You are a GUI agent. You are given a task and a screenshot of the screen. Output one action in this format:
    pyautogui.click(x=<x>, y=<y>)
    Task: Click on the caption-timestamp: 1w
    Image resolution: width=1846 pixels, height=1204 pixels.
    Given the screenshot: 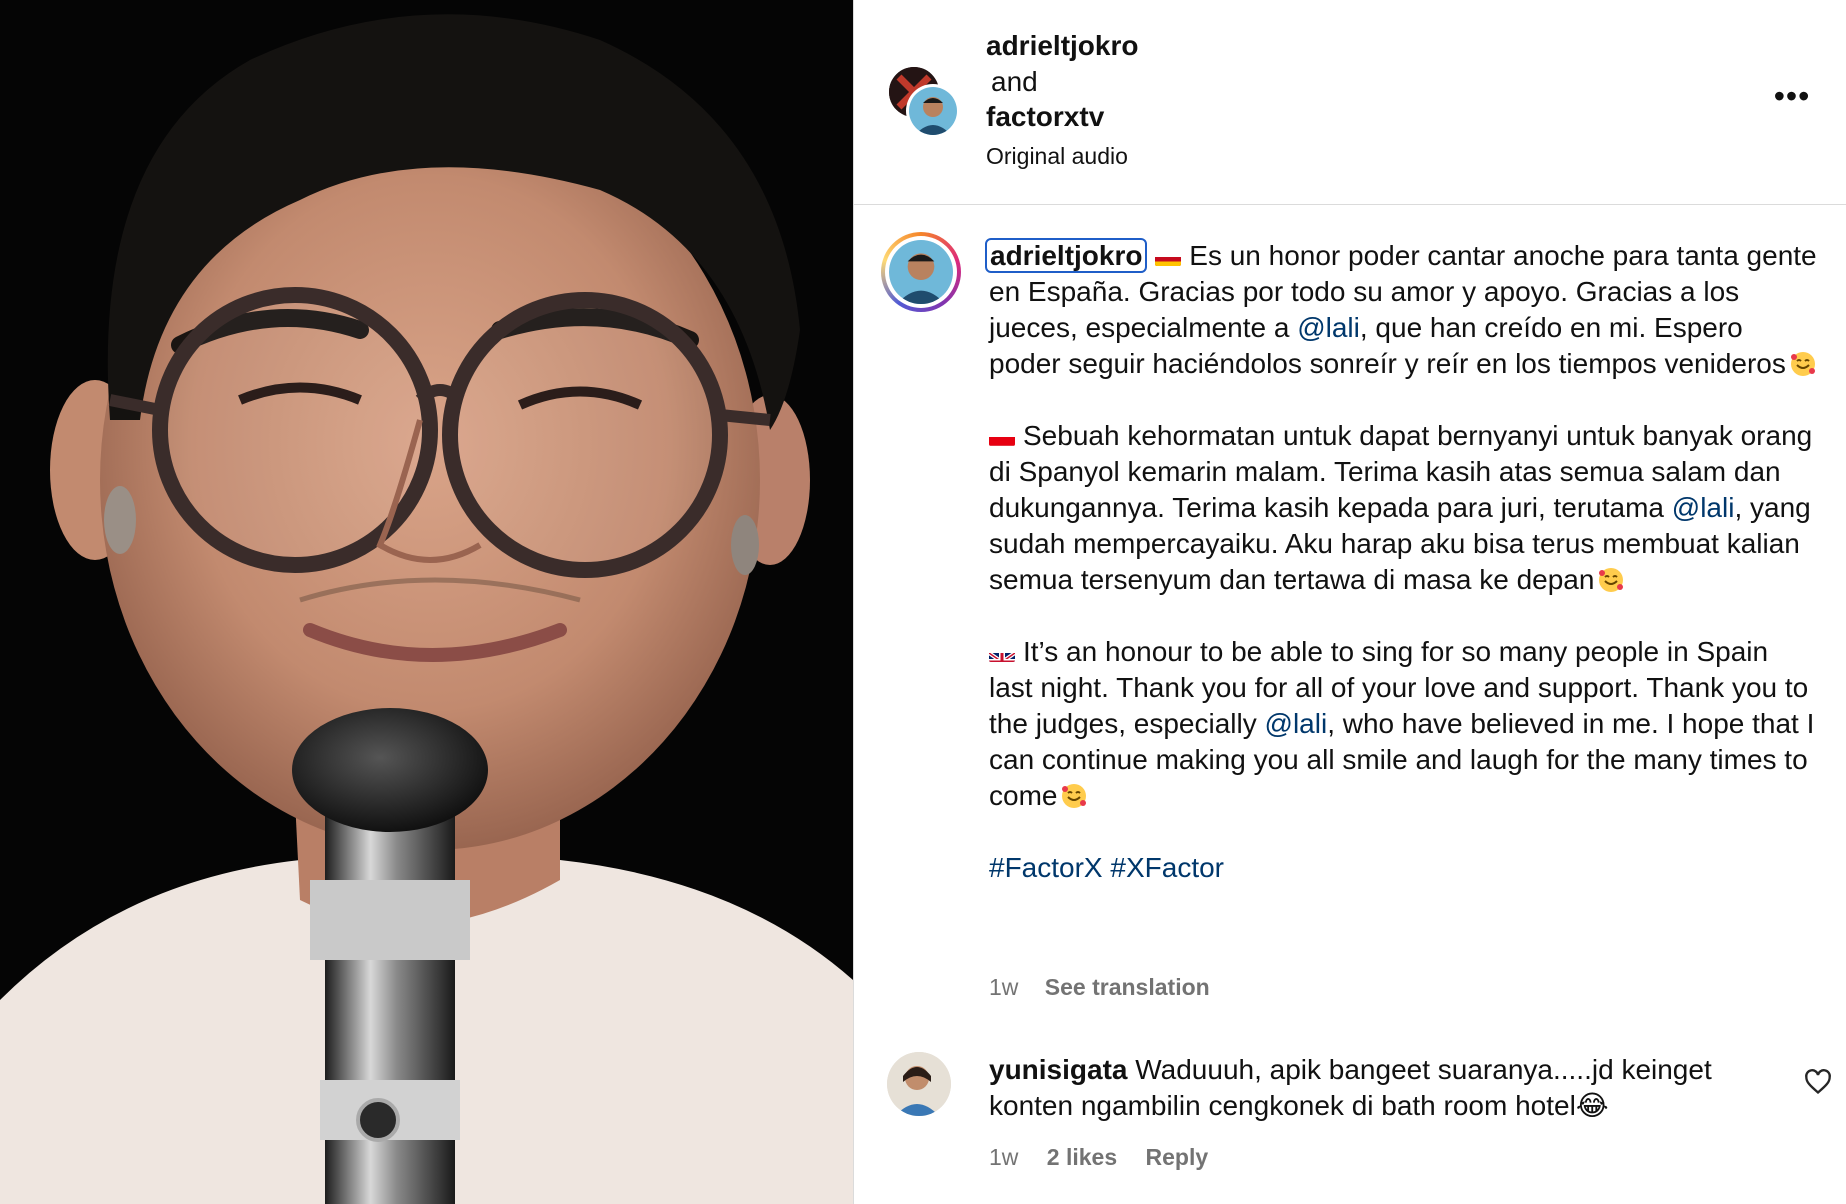 What is the action you would take?
    pyautogui.click(x=1003, y=987)
    